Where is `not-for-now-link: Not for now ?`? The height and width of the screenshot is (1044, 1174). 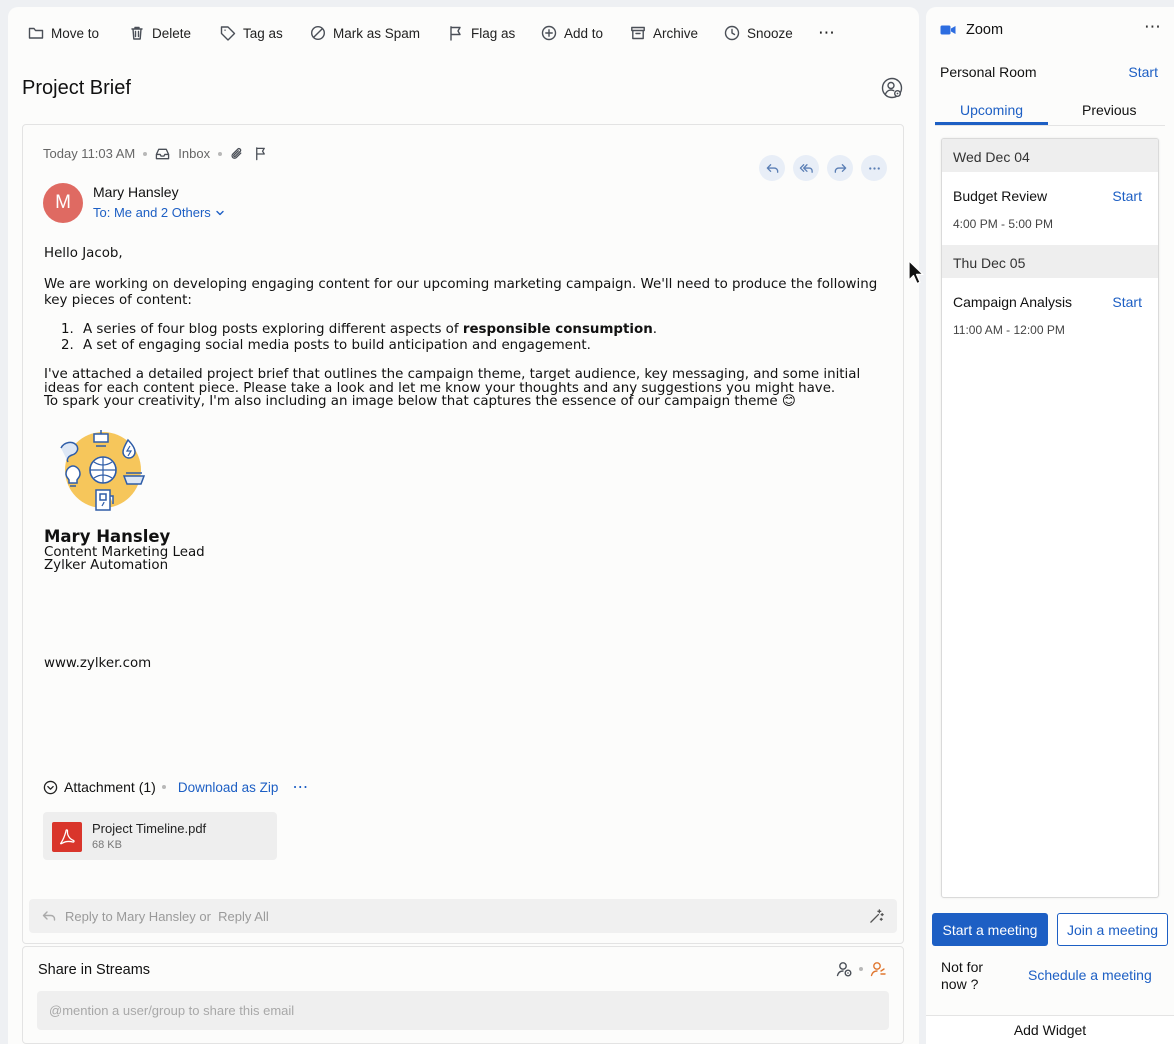 not-for-now-link: Not for now ? is located at coordinates (971, 976).